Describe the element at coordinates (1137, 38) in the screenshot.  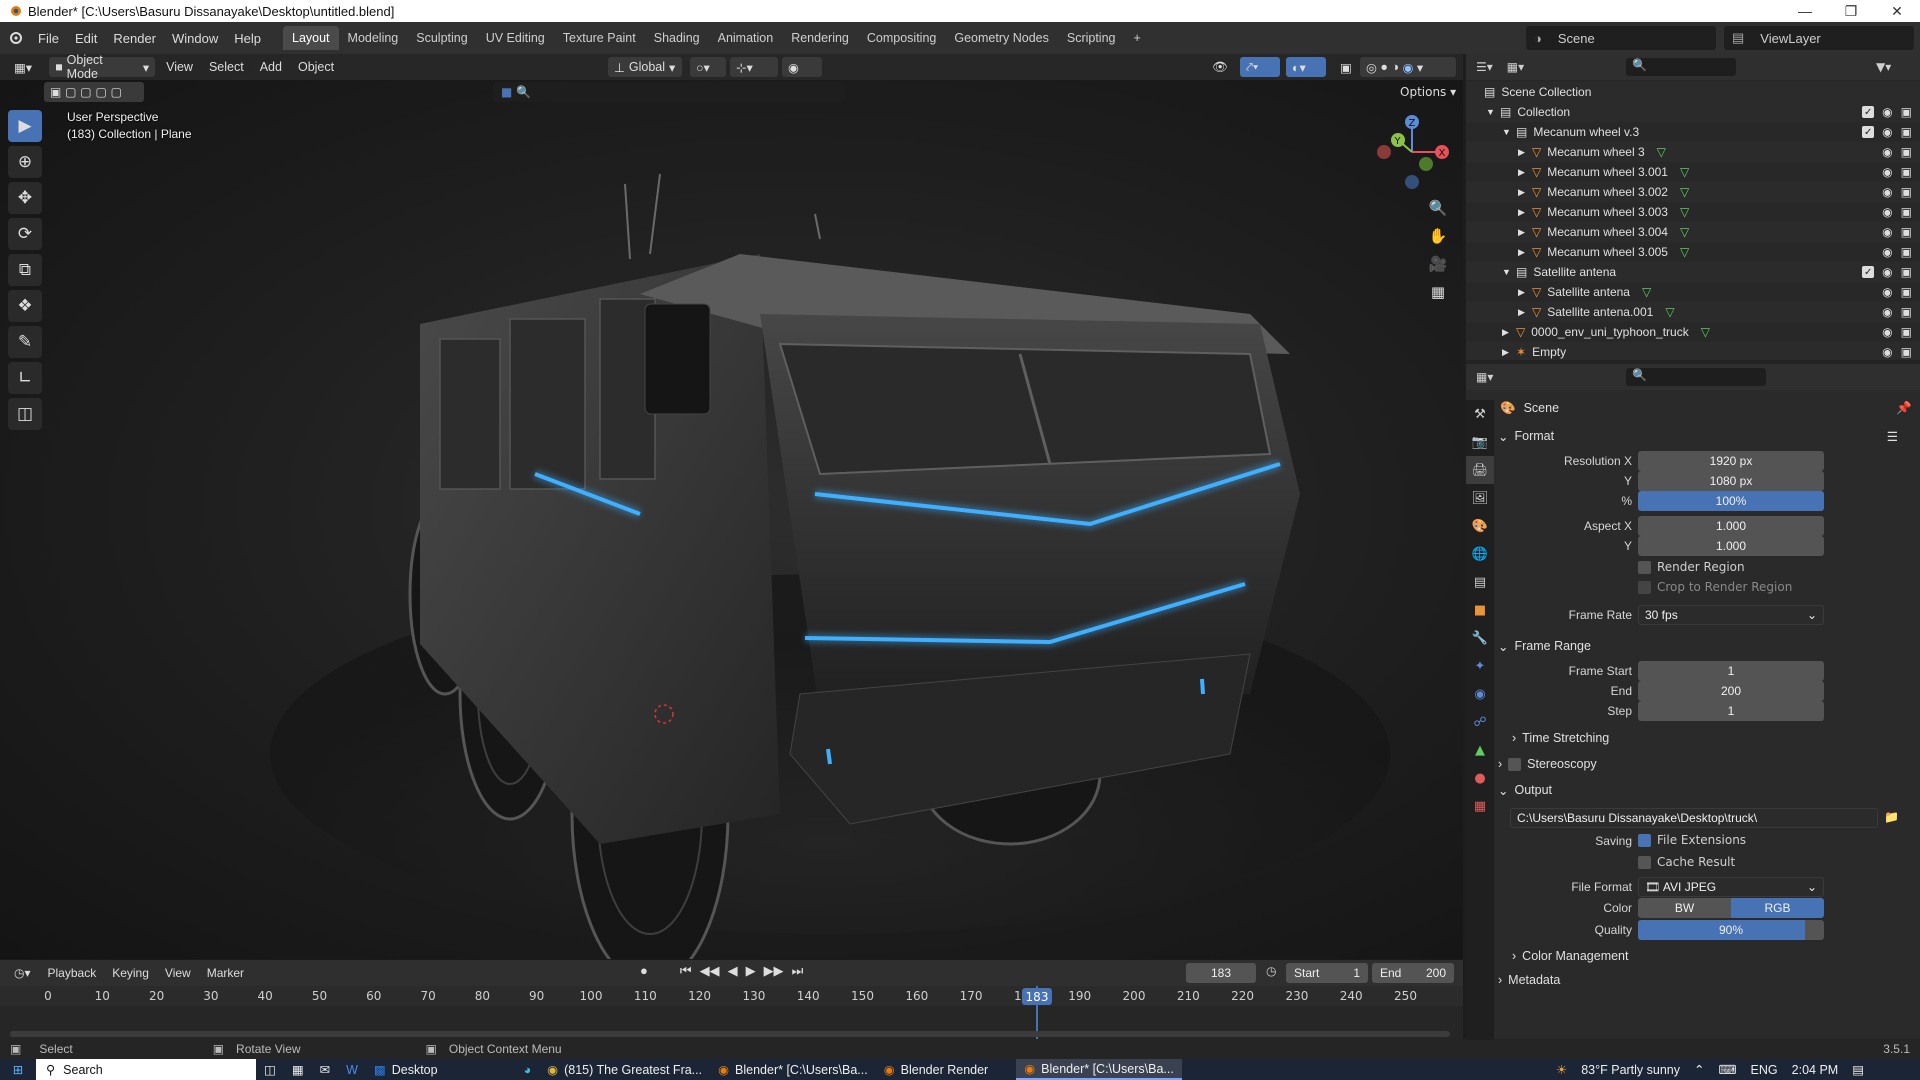
I see `add-workspace-icon: +` at that location.